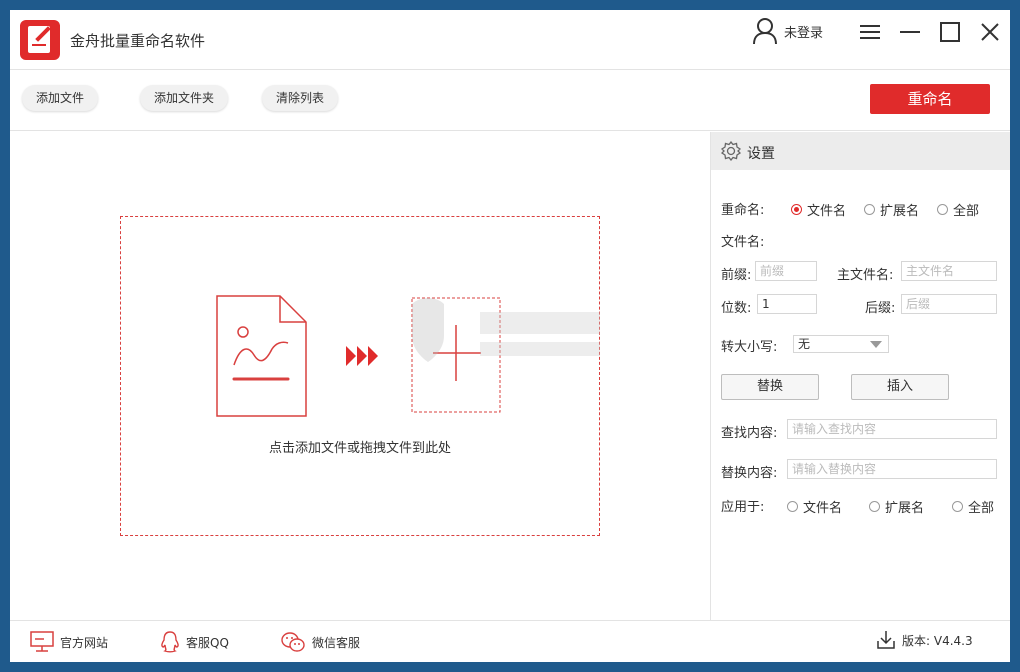 Image resolution: width=1020 pixels, height=672 pixels. Describe the element at coordinates (930, 99) in the screenshot. I see `rename-button: 重命名` at that location.